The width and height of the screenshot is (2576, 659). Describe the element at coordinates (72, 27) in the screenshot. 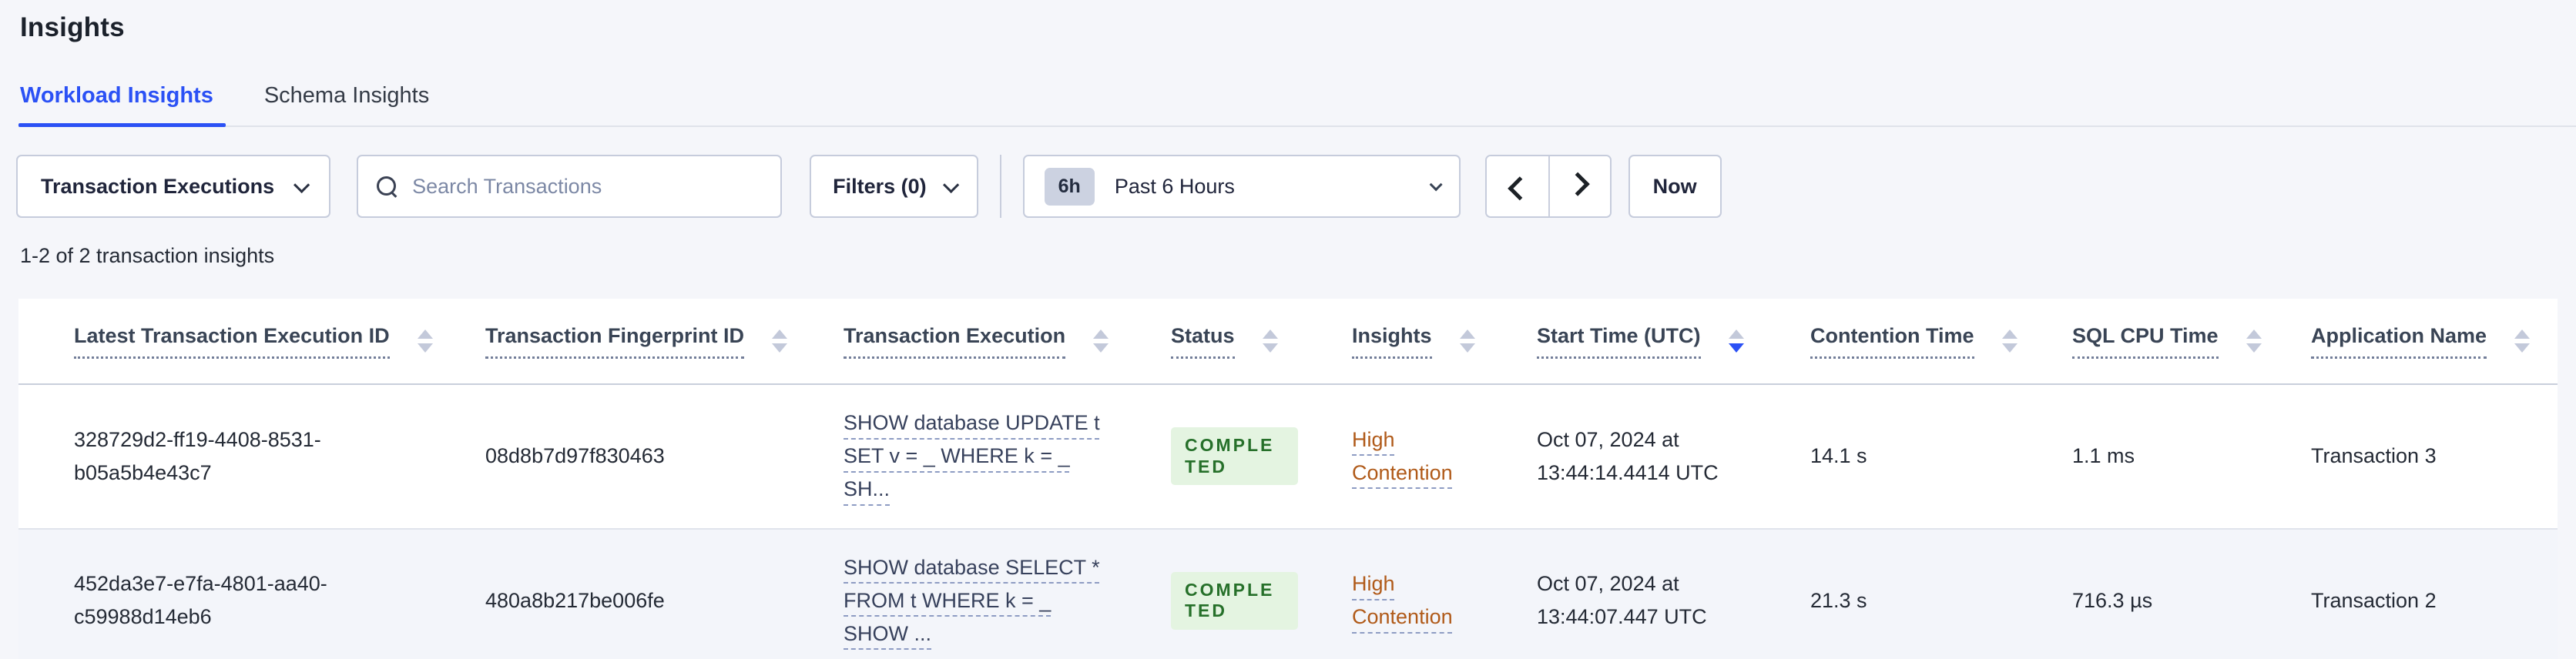

I see `page-title: Insights` at that location.